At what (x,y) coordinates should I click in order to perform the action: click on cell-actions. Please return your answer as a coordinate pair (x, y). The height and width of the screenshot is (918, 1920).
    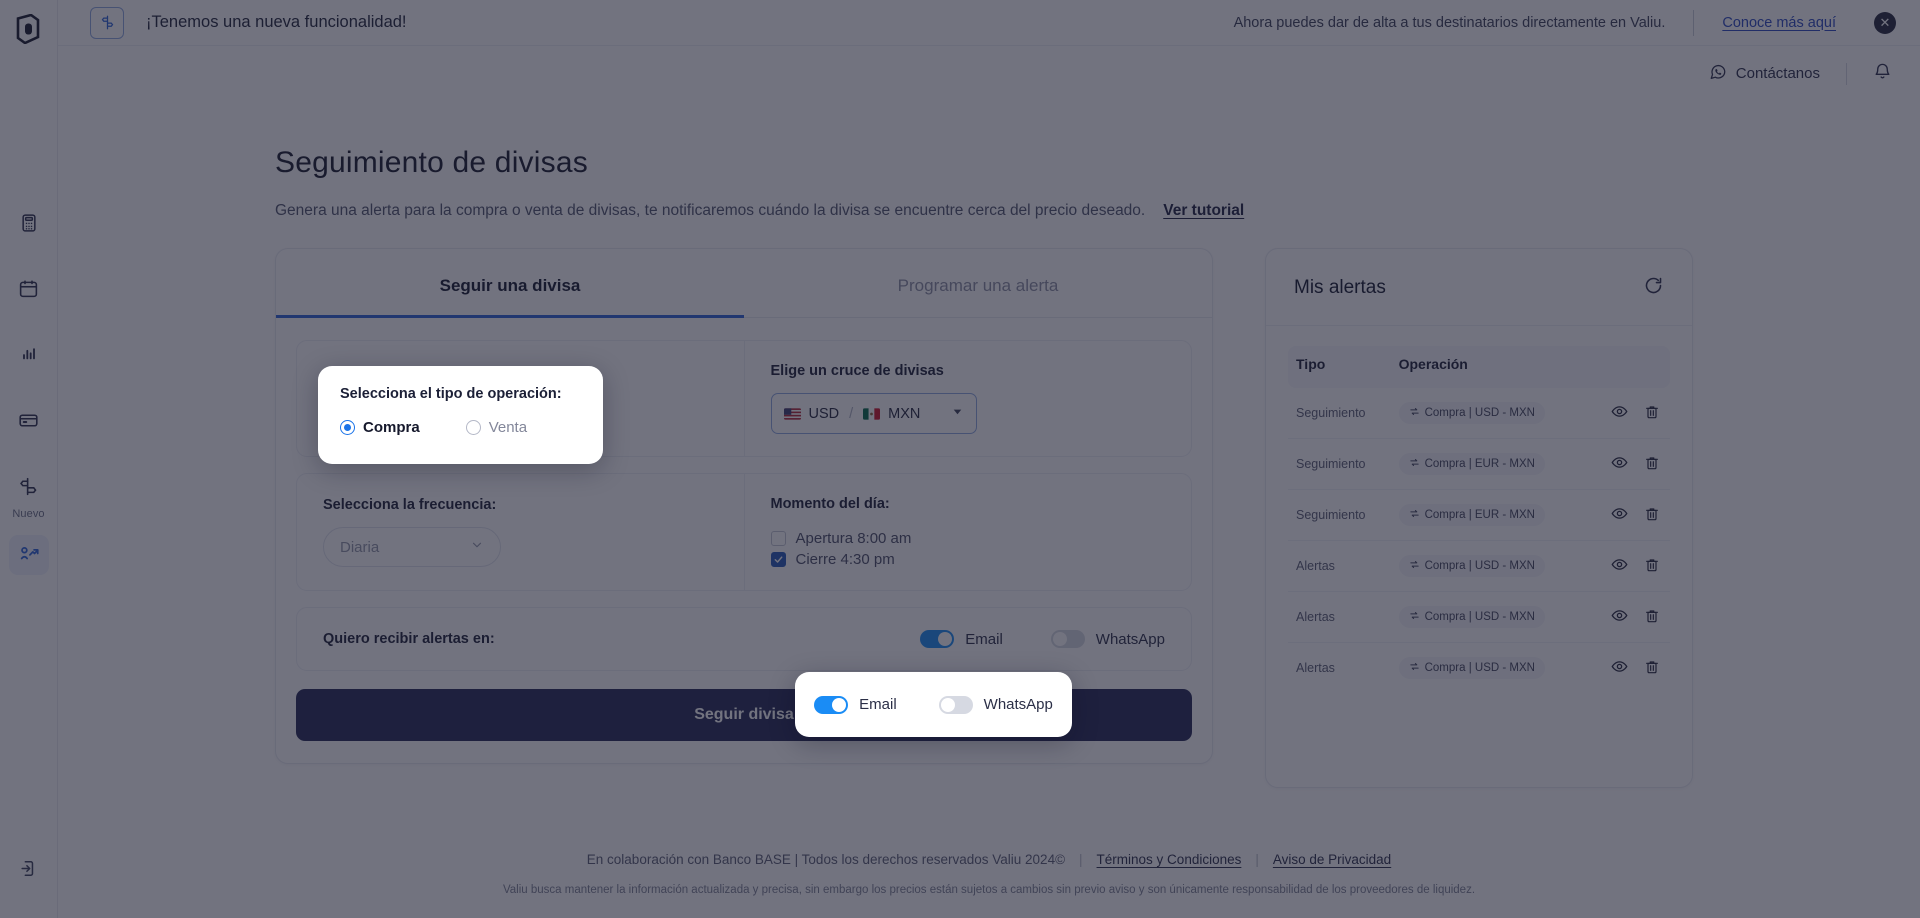
    Looking at the image, I should click on (1628, 617).